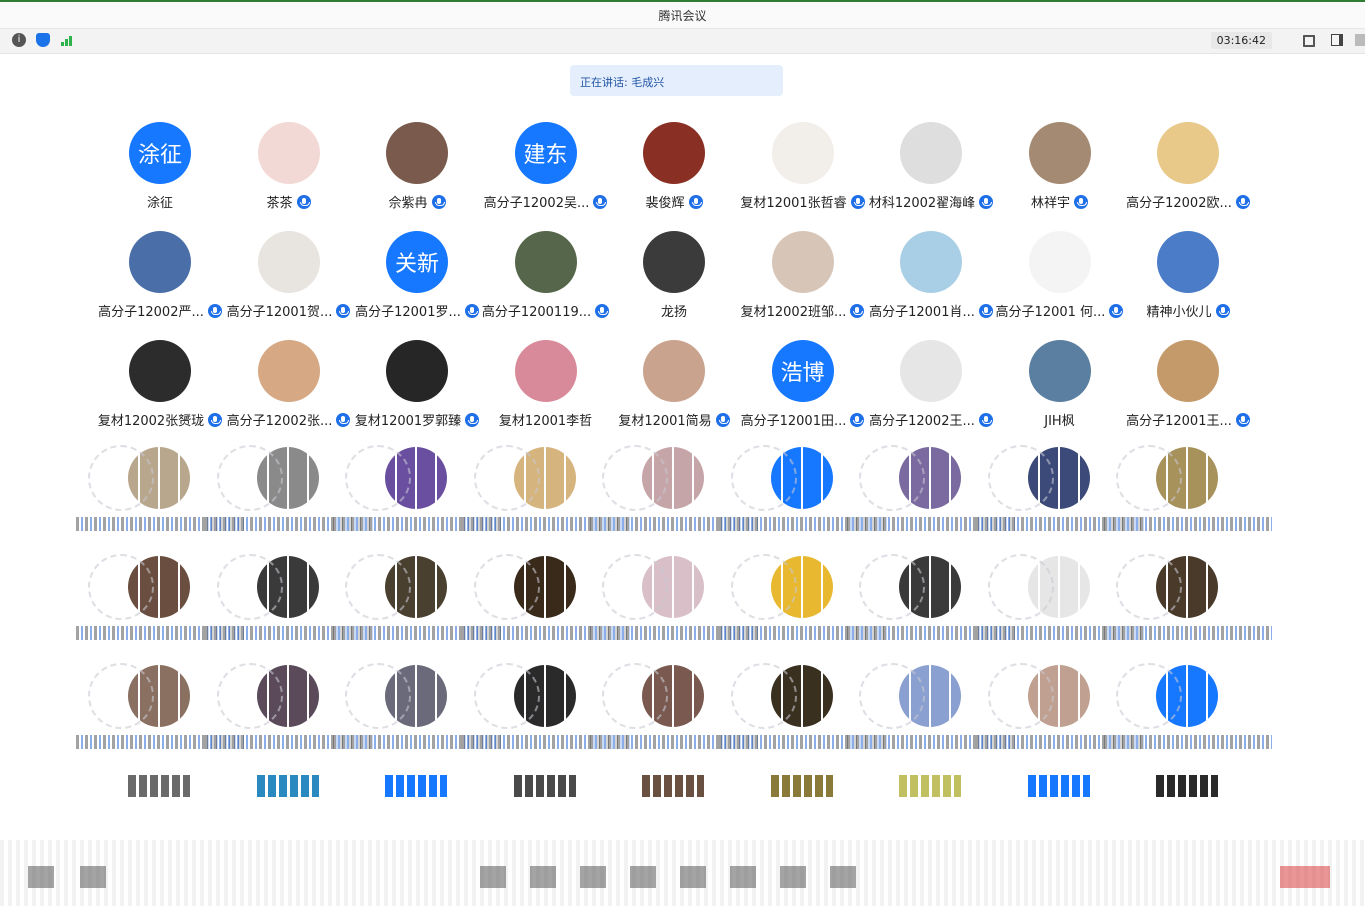  What do you see at coordinates (289, 201) in the screenshot?
I see `participant-name-row: 茶茶` at bounding box center [289, 201].